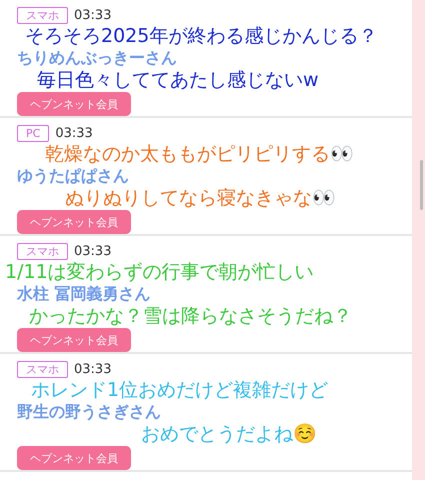 The height and width of the screenshot is (480, 425). Describe the element at coordinates (159, 272) in the screenshot. I see `comment-text: 1/11は変わらずの行事で朝が忙しい` at that location.